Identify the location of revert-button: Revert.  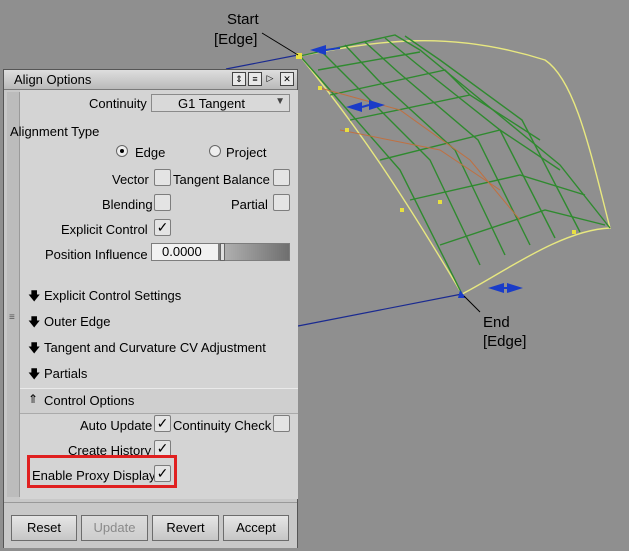
(185, 528).